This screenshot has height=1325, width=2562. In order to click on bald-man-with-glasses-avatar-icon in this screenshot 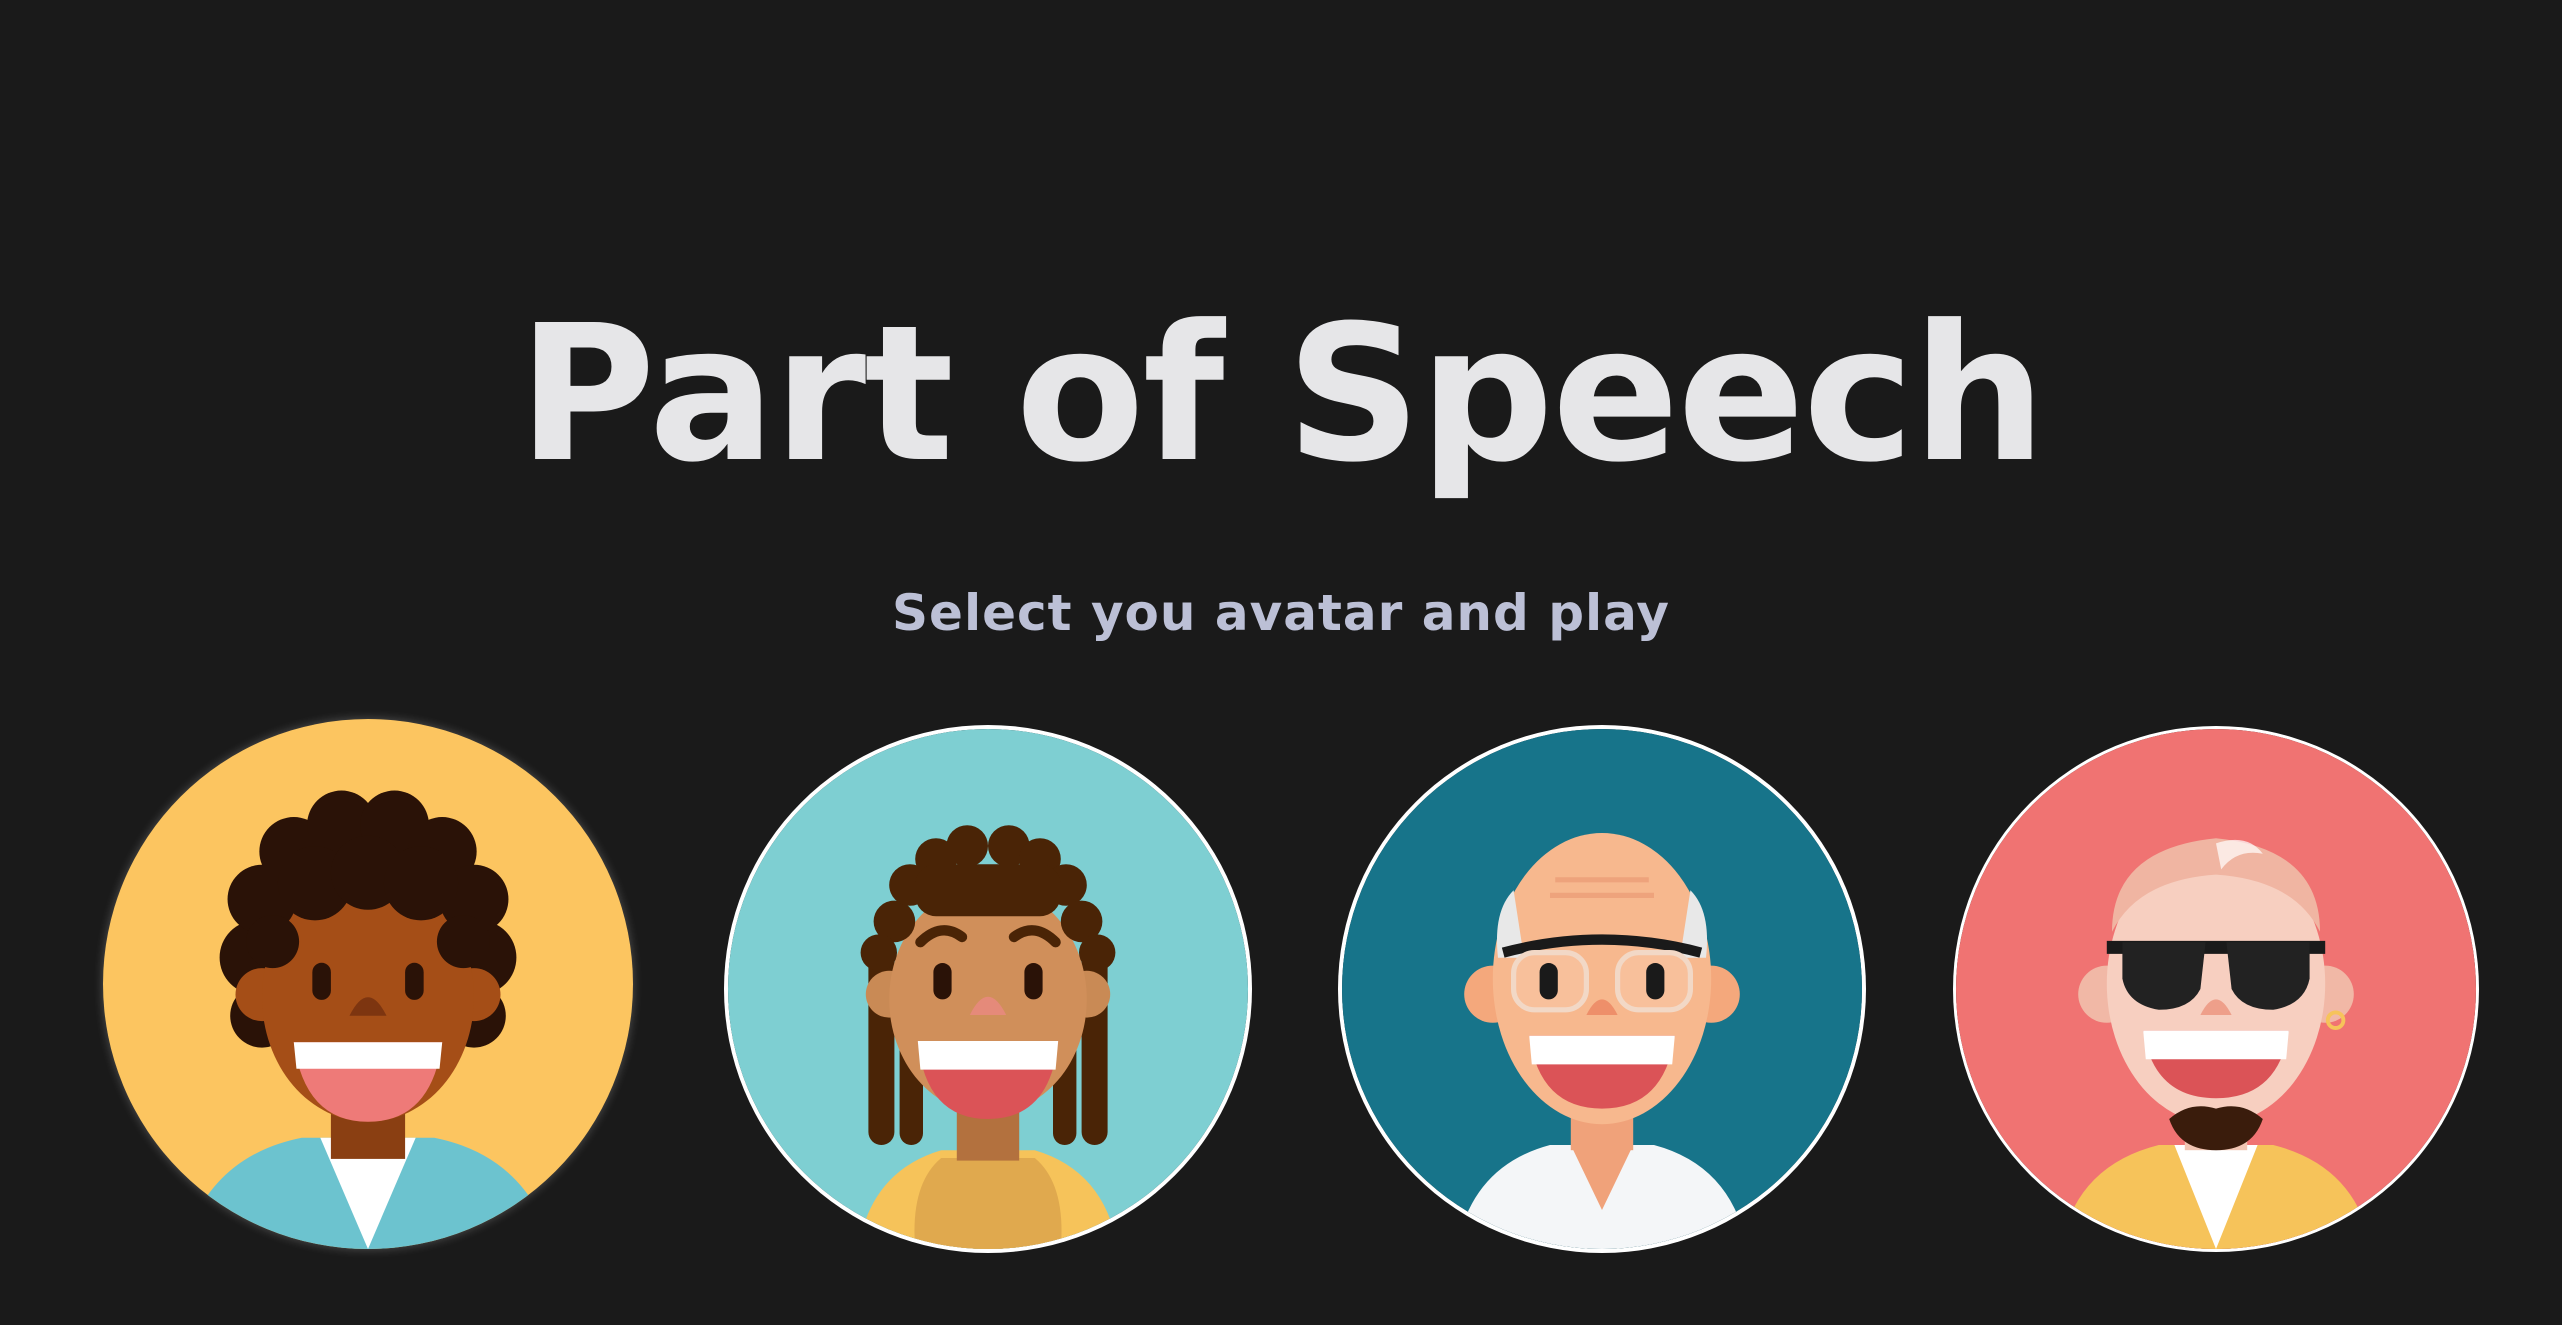, I will do `click(1602, 989)`.